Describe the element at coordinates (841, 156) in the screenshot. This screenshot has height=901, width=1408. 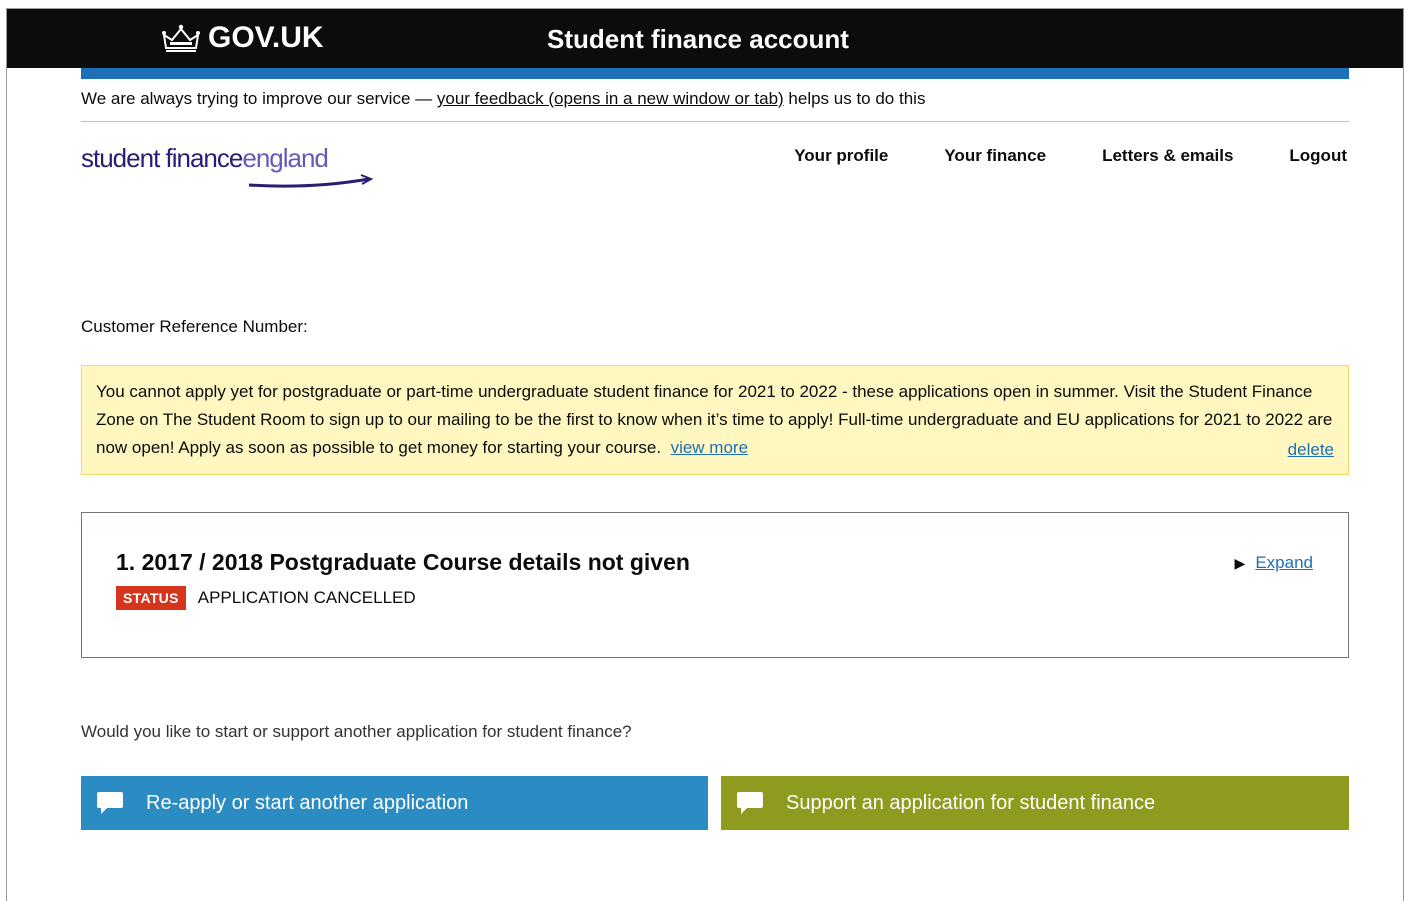
I see `nav-your-profile: Your profile` at that location.